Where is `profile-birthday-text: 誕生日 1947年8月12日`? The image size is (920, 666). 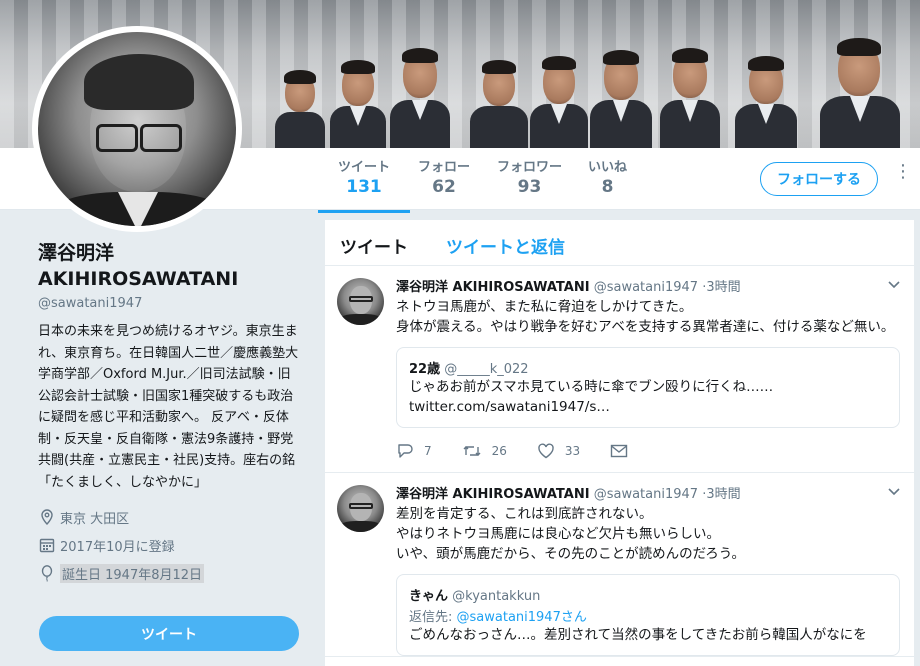
profile-birthday-text: 誕生日 1947年8月12日 is located at coordinates (132, 573).